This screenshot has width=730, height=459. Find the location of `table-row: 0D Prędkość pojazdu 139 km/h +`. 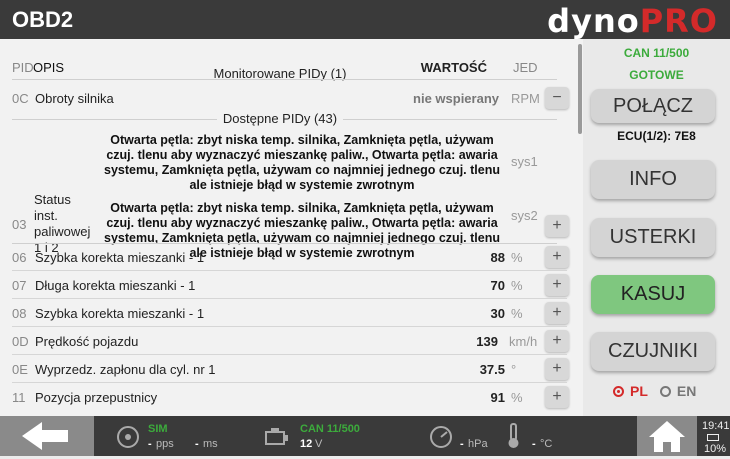

table-row: 0D Prędkość pojazdu 139 km/h + is located at coordinates (287, 341).